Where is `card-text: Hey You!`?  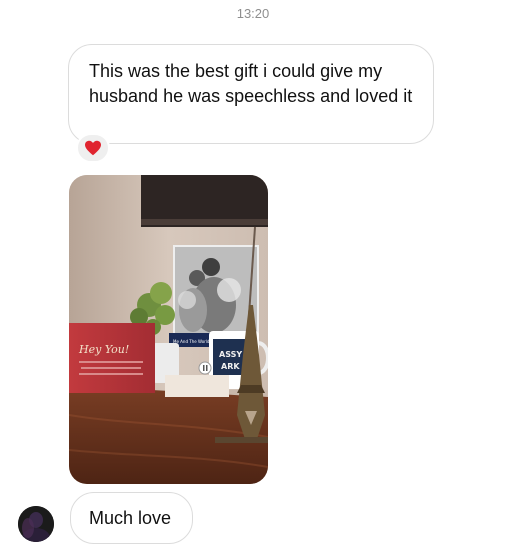 card-text: Hey You! is located at coordinates (103, 349).